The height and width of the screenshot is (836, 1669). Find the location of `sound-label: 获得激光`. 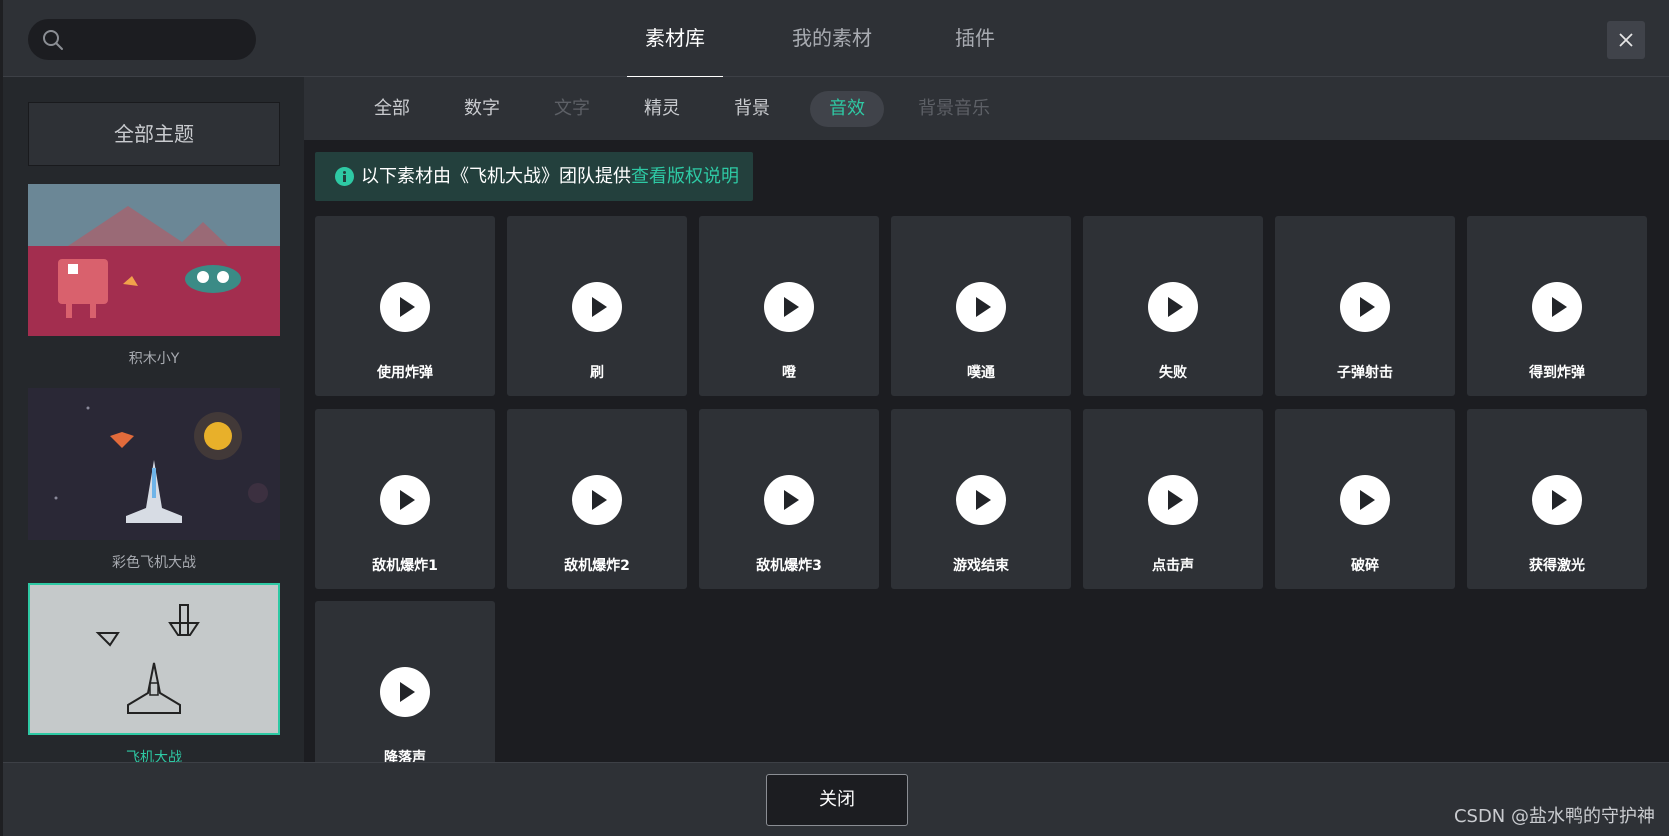

sound-label: 获得激光 is located at coordinates (1557, 566).